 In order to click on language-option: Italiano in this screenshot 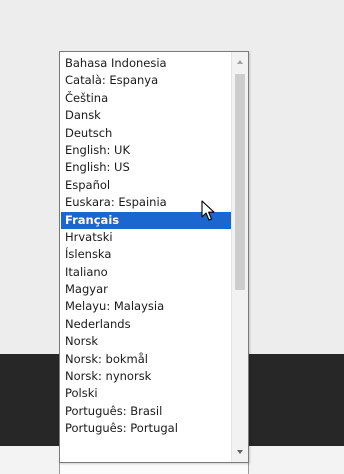, I will do `click(146, 272)`.